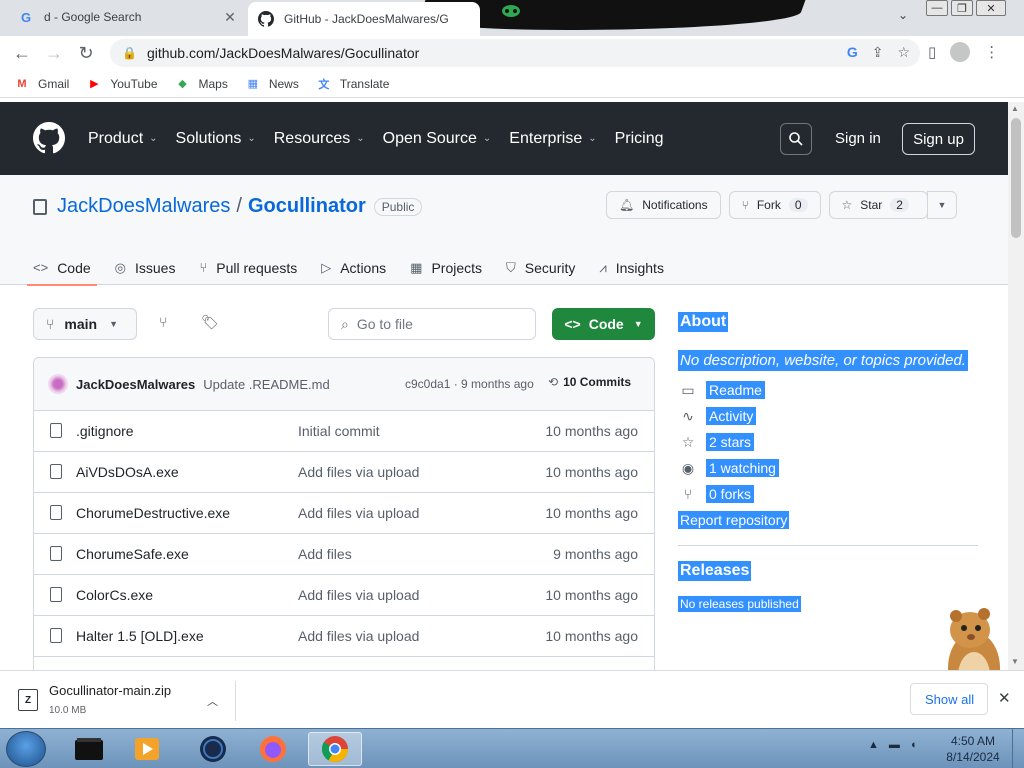  Describe the element at coordinates (960, 52) in the screenshot. I see `profile-avatar-icon` at that location.